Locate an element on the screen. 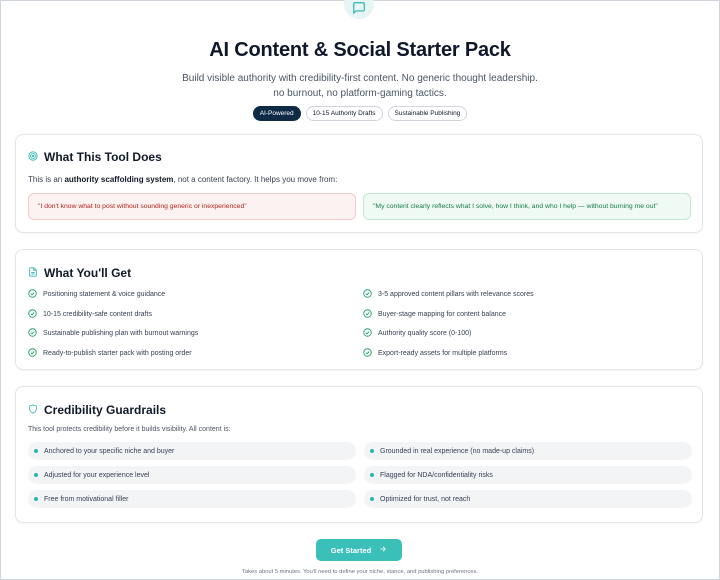 Image resolution: width=720 pixels, height=580 pixels. badge-authority-drafts: 10-15 Authority Drafts is located at coordinates (344, 113).